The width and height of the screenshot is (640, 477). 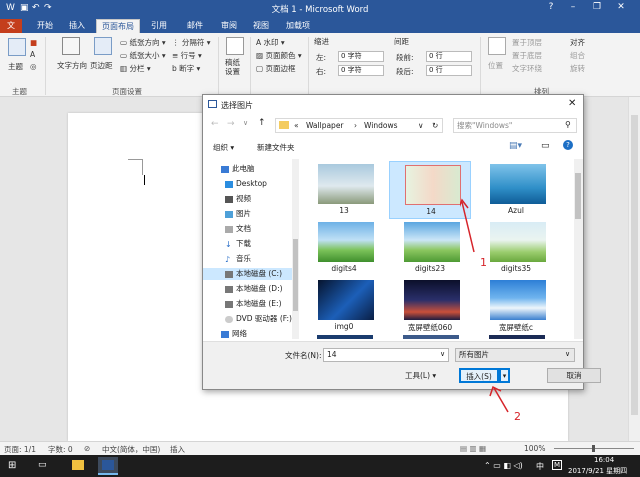 I want to click on word-count: 字数: 0, so click(x=60, y=449).